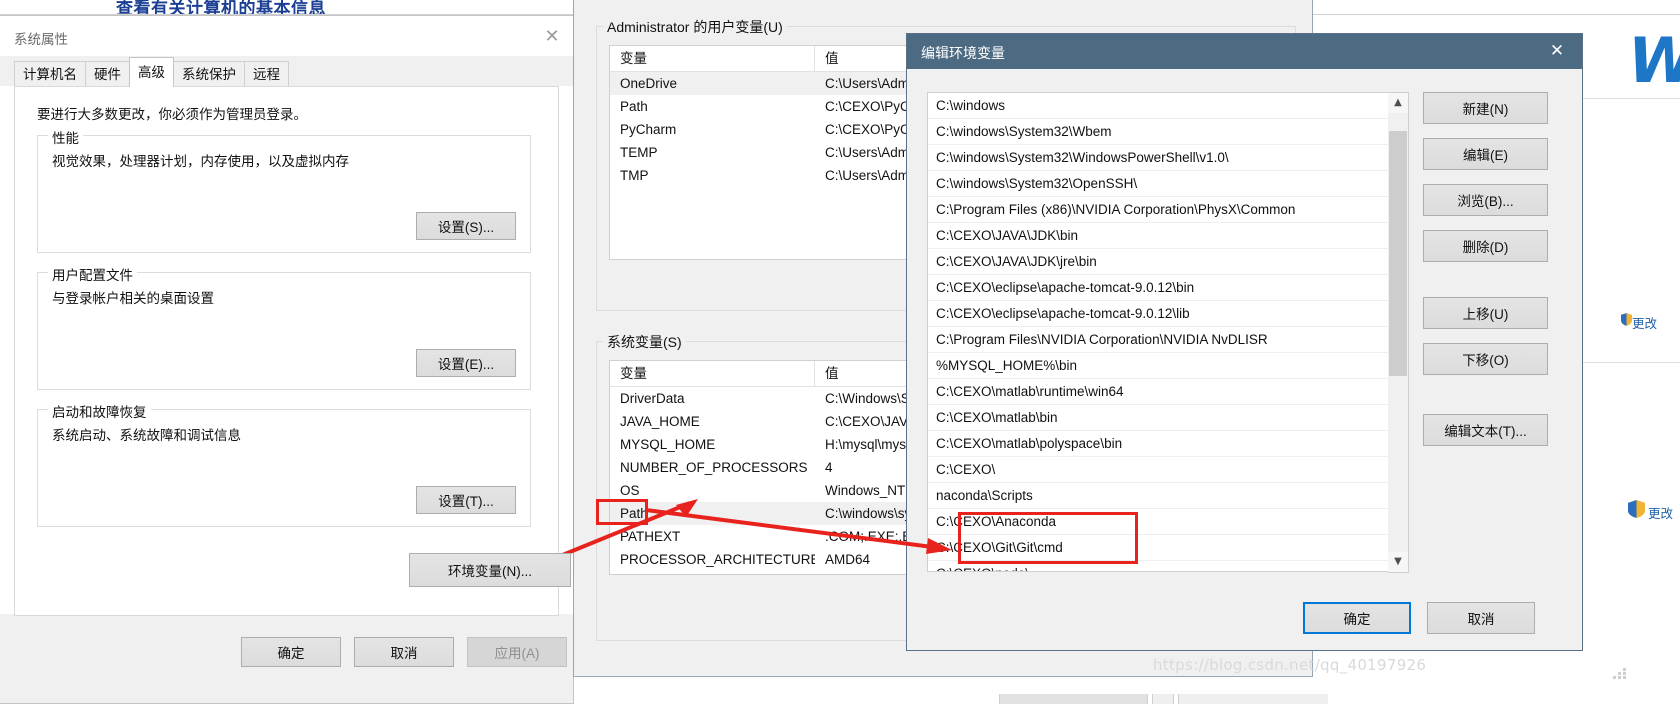 This screenshot has height=704, width=1680. Describe the element at coordinates (146, 435) in the screenshot. I see `startup-recovery-description: 系统启动、系统故障和调试信息` at that location.